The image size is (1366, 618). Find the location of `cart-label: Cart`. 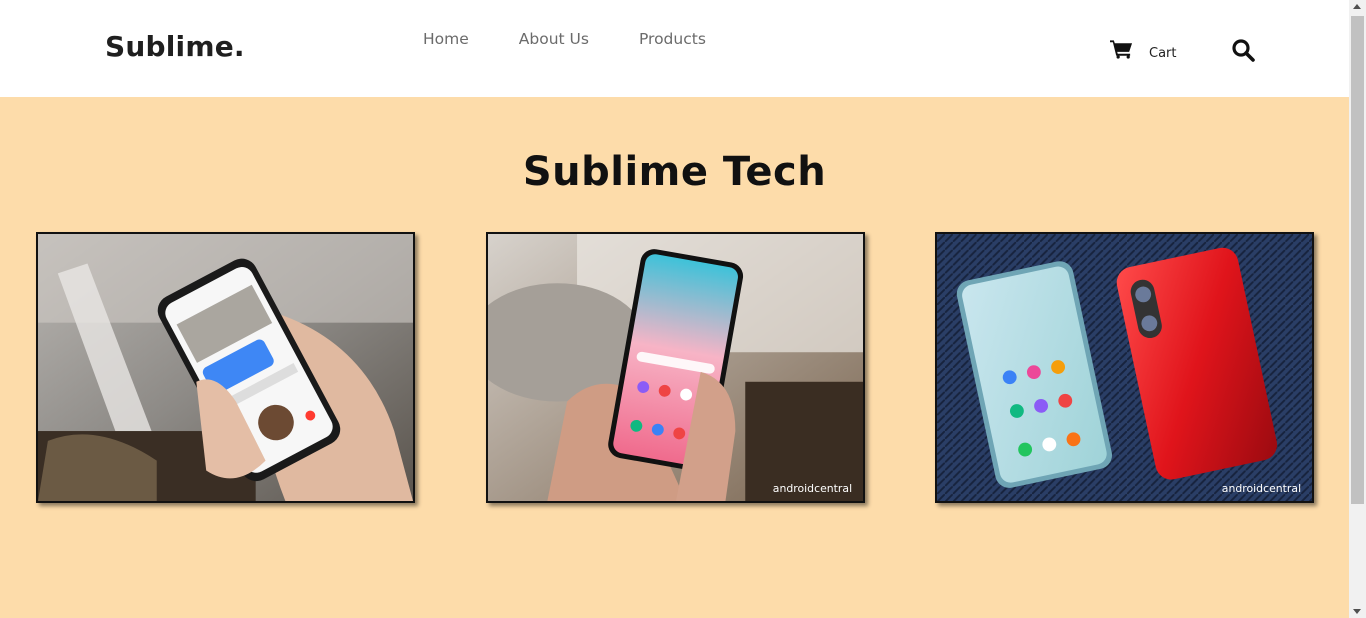

cart-label: Cart is located at coordinates (1163, 53).